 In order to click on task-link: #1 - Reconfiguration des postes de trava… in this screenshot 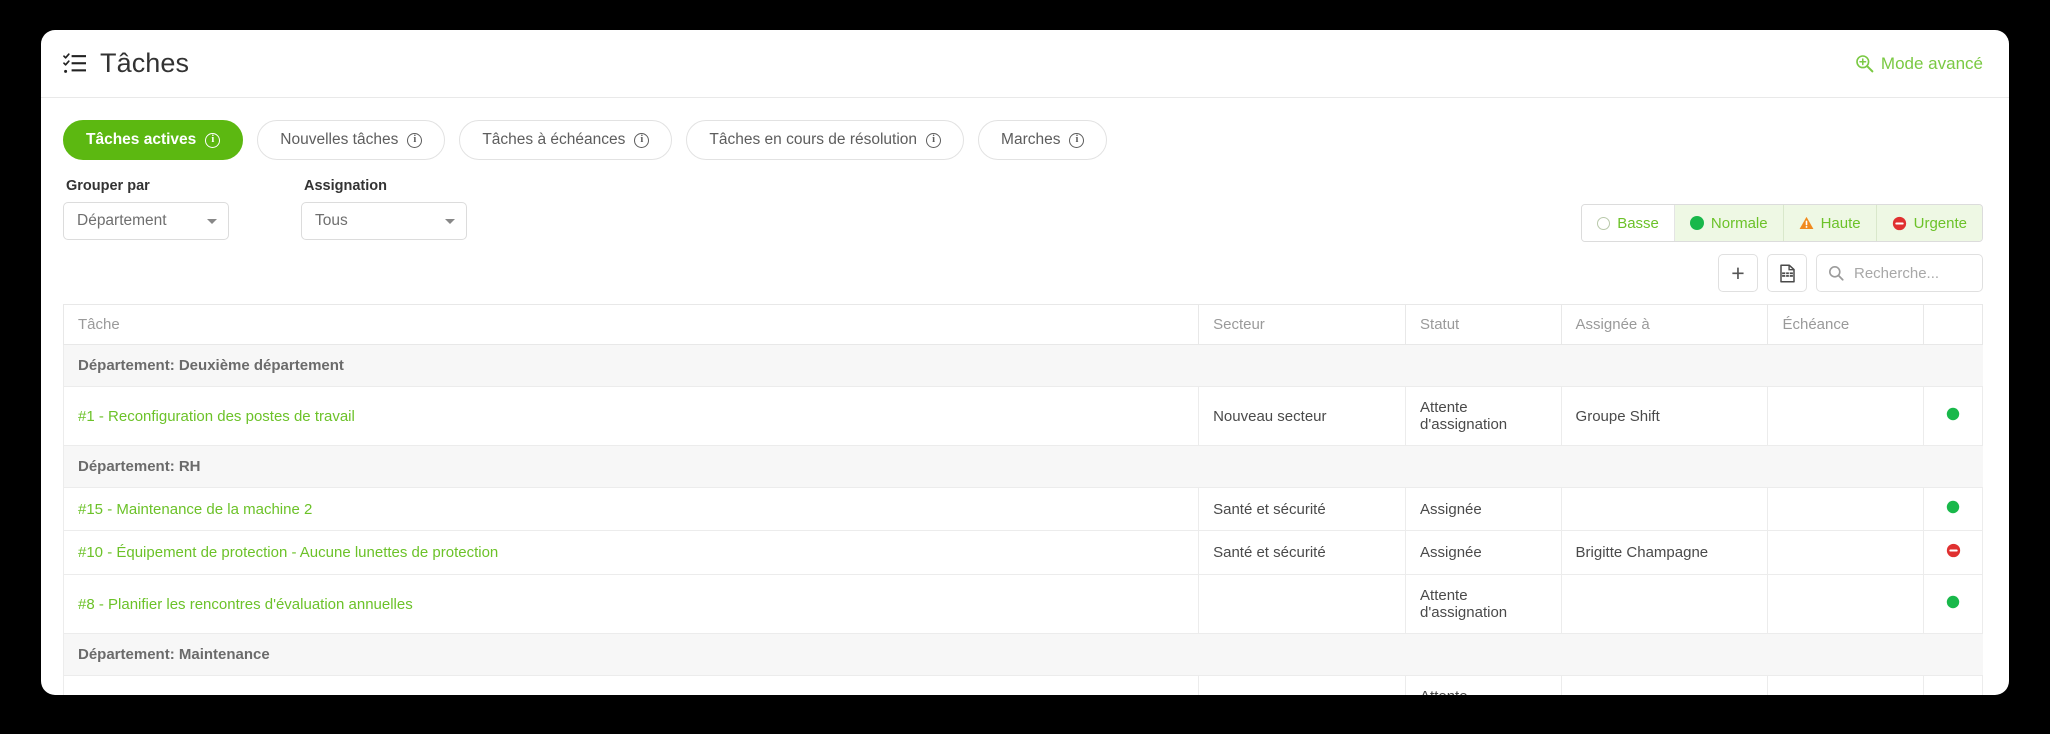, I will do `click(216, 416)`.